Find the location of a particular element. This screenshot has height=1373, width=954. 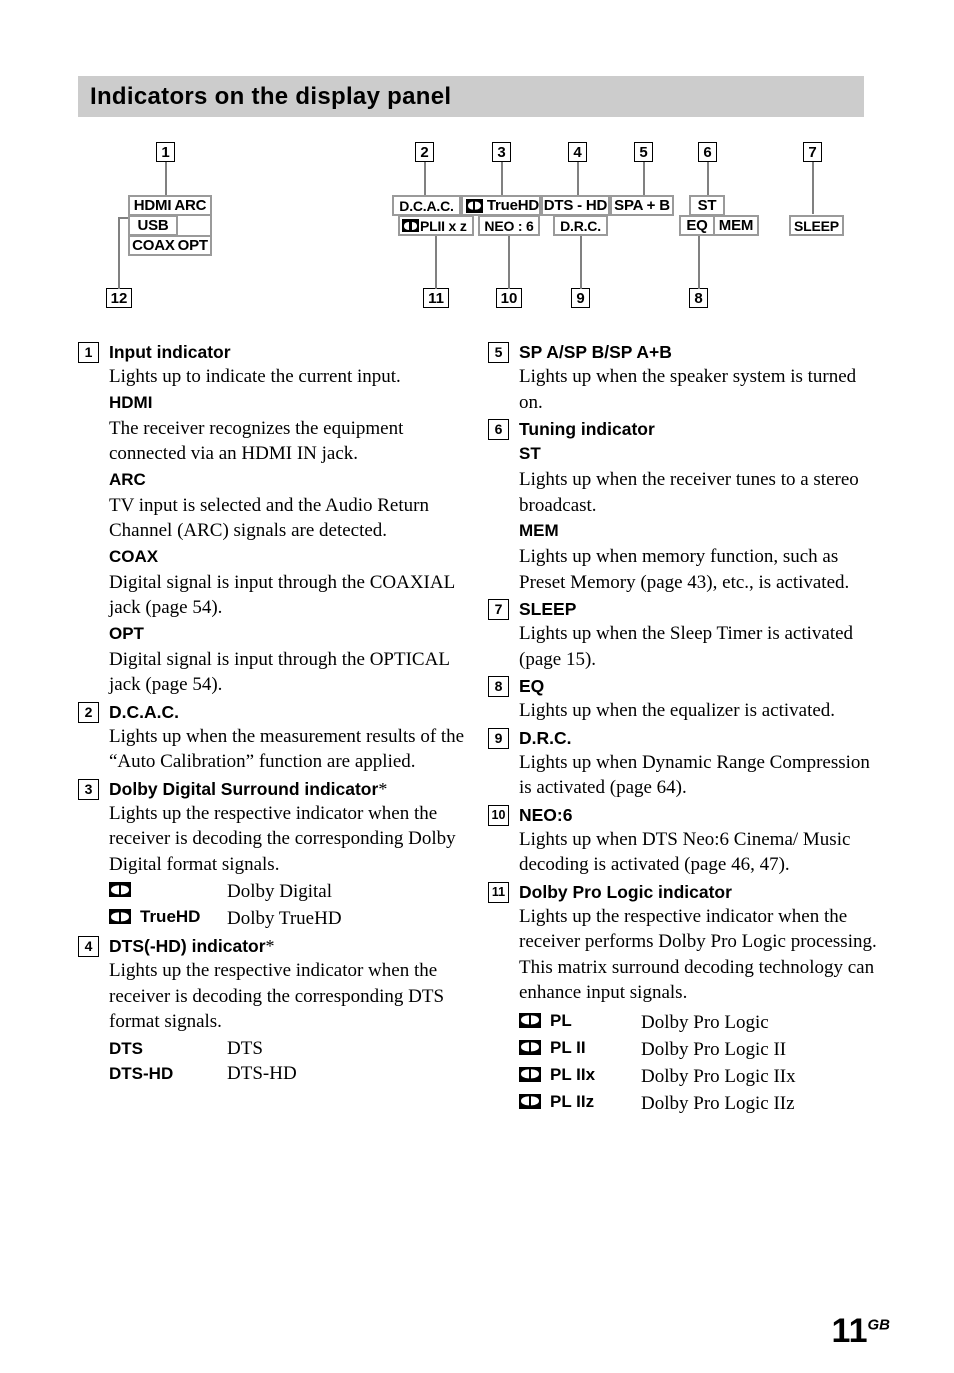

entry-11-title: Dolby Pro Logic indicator is located at coordinates (625, 891).